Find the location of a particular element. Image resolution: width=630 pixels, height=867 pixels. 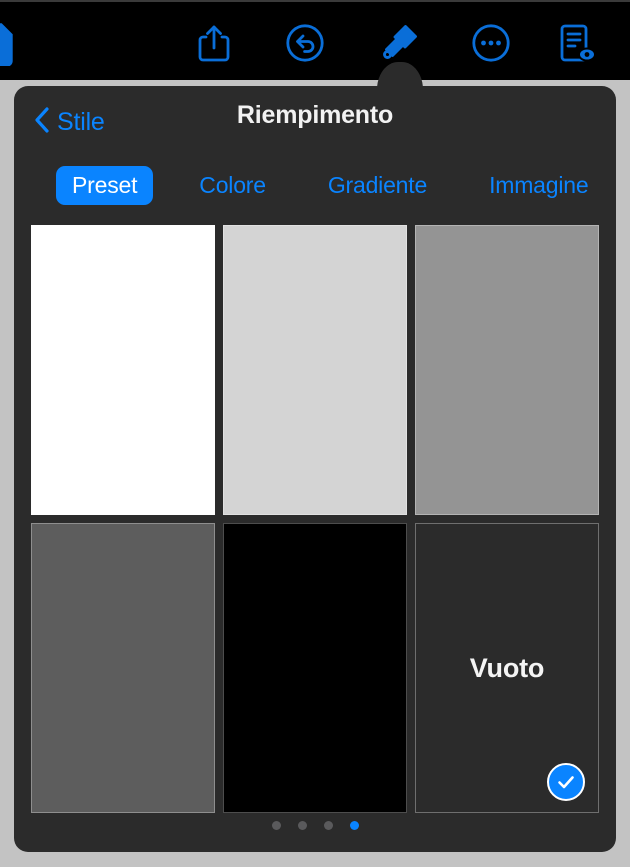

tab-colore: Colore is located at coordinates (232, 185).